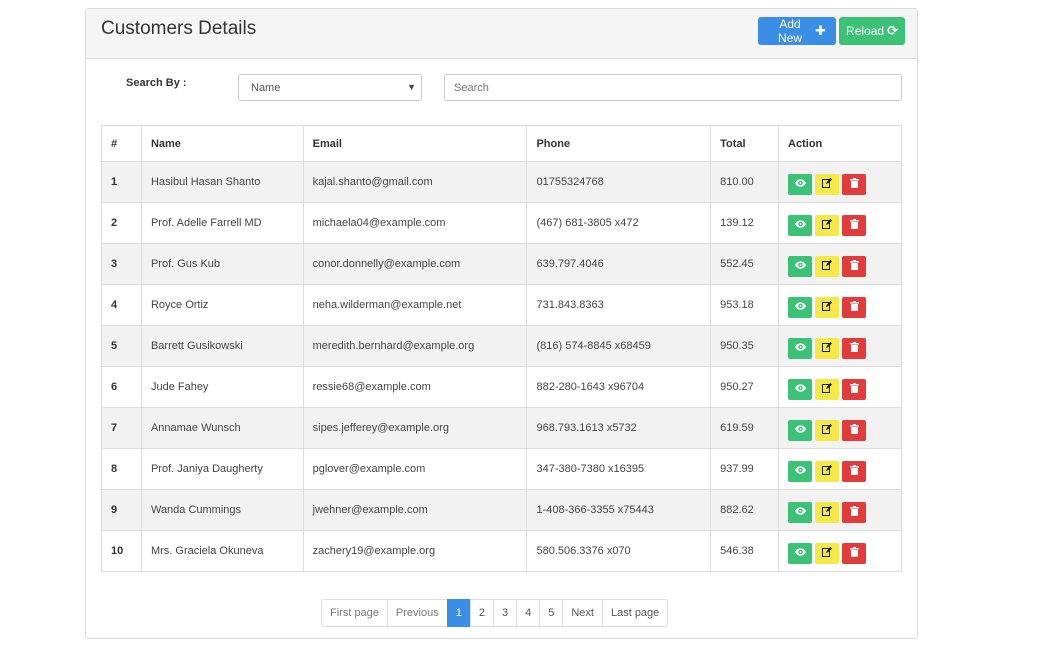  What do you see at coordinates (582, 613) in the screenshot?
I see `next-page-button: Next` at bounding box center [582, 613].